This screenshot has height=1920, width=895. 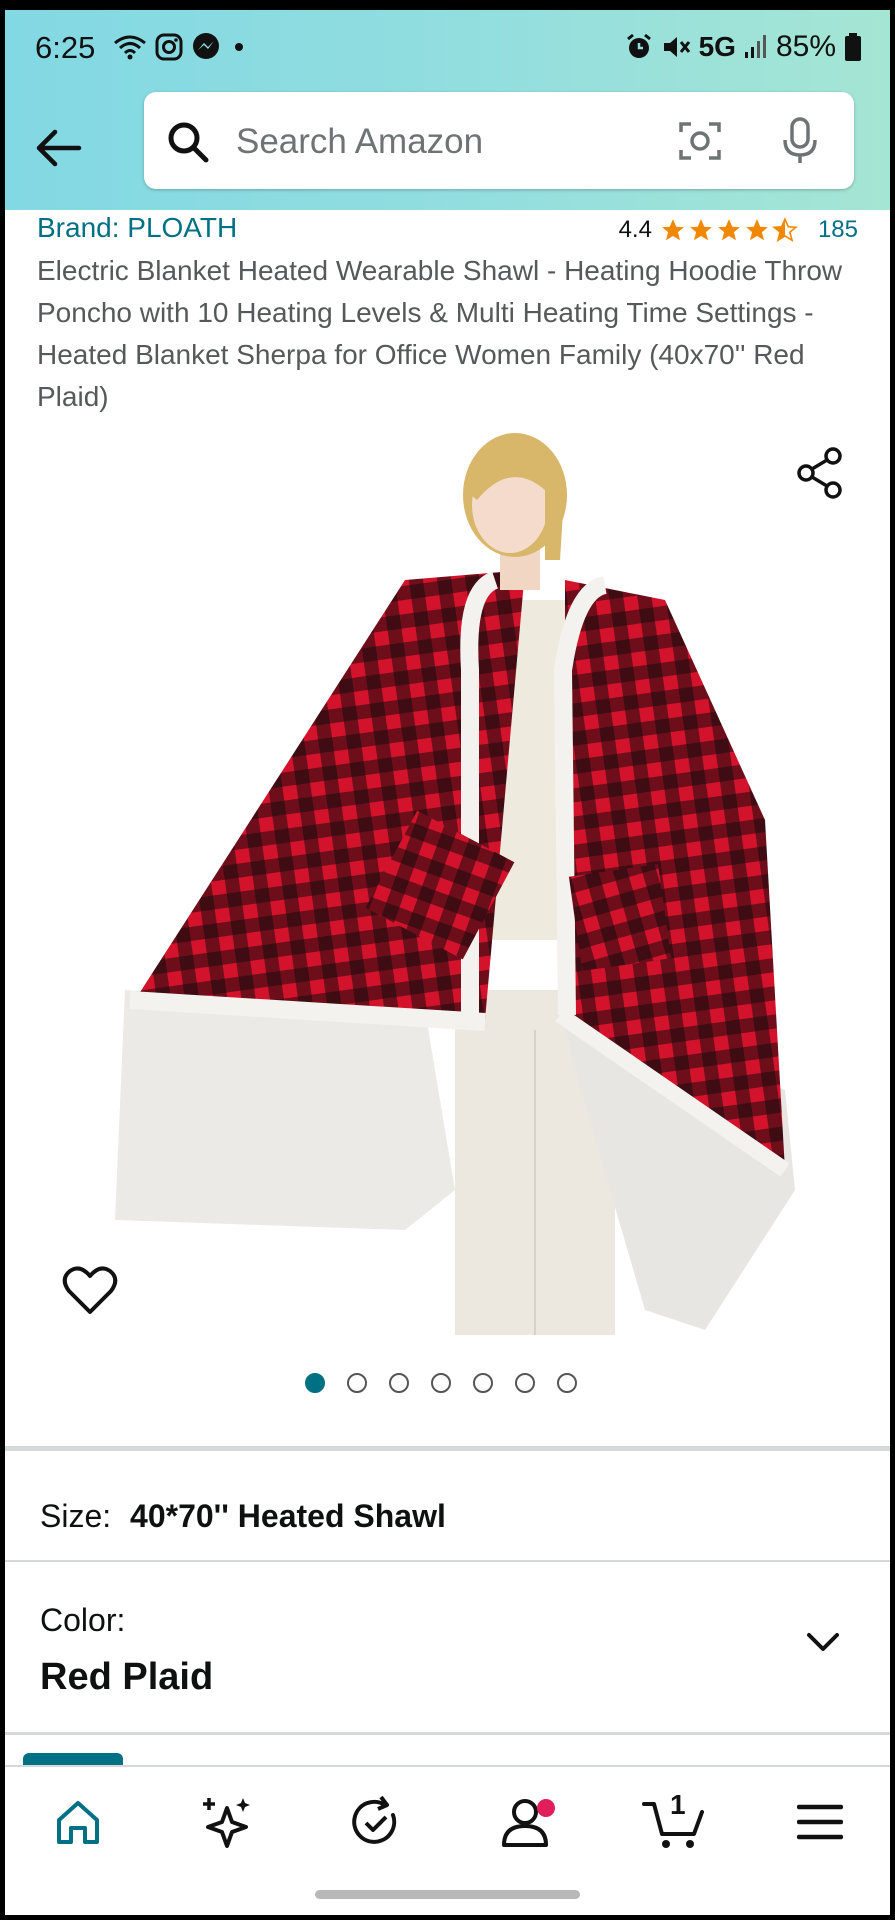 What do you see at coordinates (638, 45) in the screenshot?
I see `alarm-icon` at bounding box center [638, 45].